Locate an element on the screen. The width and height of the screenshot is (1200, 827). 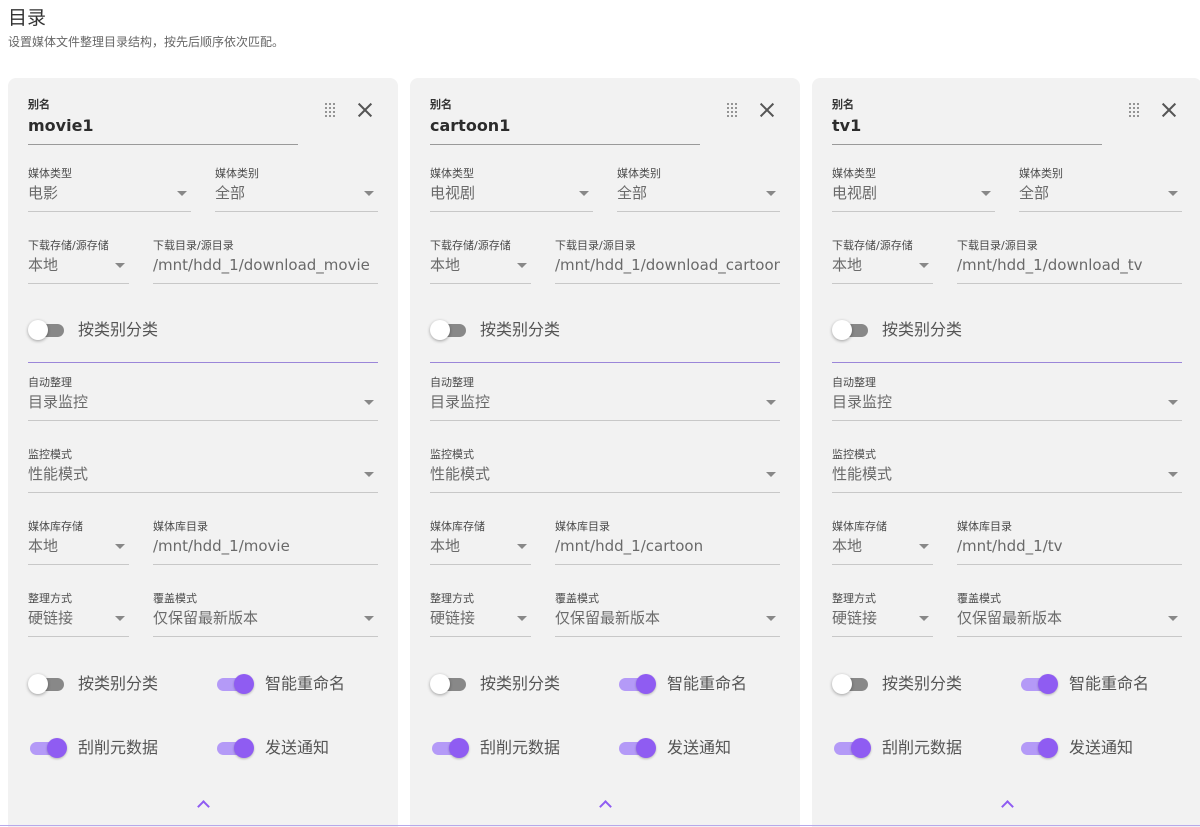
alias-field: 别名 movie1 is located at coordinates (163, 122).